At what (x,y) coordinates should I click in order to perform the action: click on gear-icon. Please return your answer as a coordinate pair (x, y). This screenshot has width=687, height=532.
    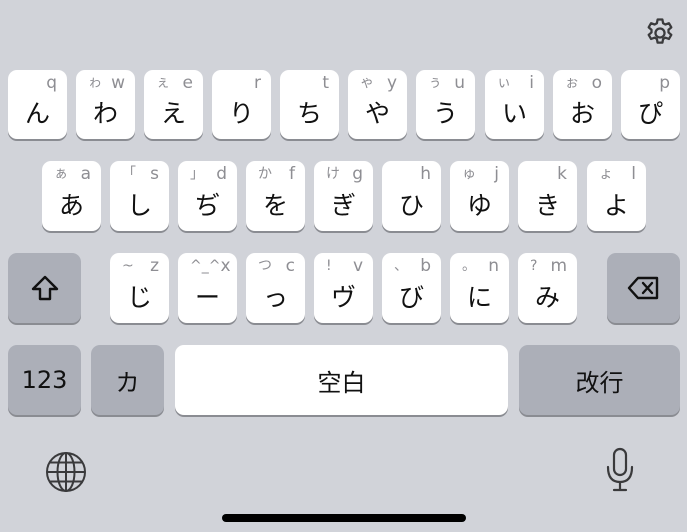
    Looking at the image, I should click on (660, 33).